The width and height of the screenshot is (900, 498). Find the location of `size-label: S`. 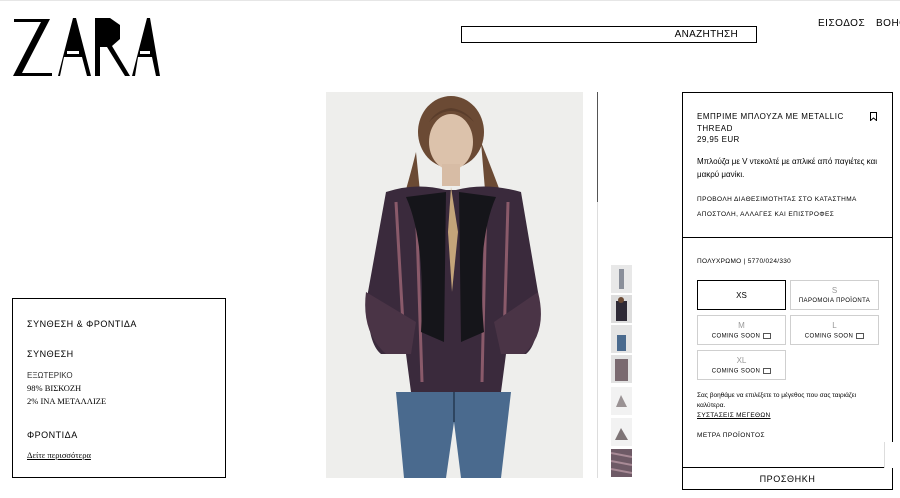

size-label: S is located at coordinates (834, 290).